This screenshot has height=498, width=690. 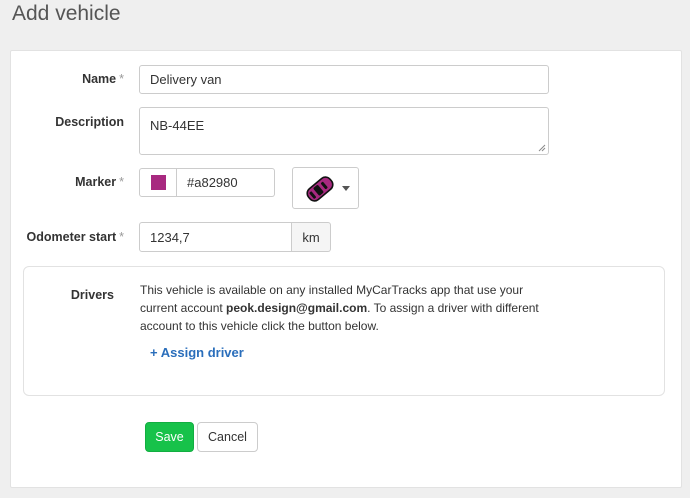 I want to click on marker-color-value: #a82980, so click(x=212, y=182).